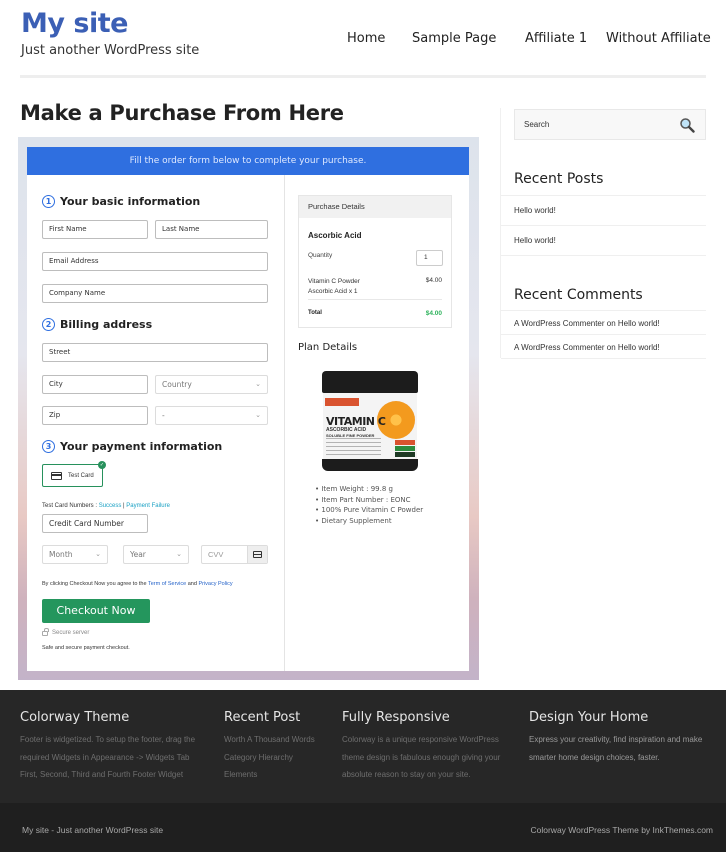 The image size is (726, 852). I want to click on test-card-numbers-label: Test Card Numbers :, so click(70, 506).